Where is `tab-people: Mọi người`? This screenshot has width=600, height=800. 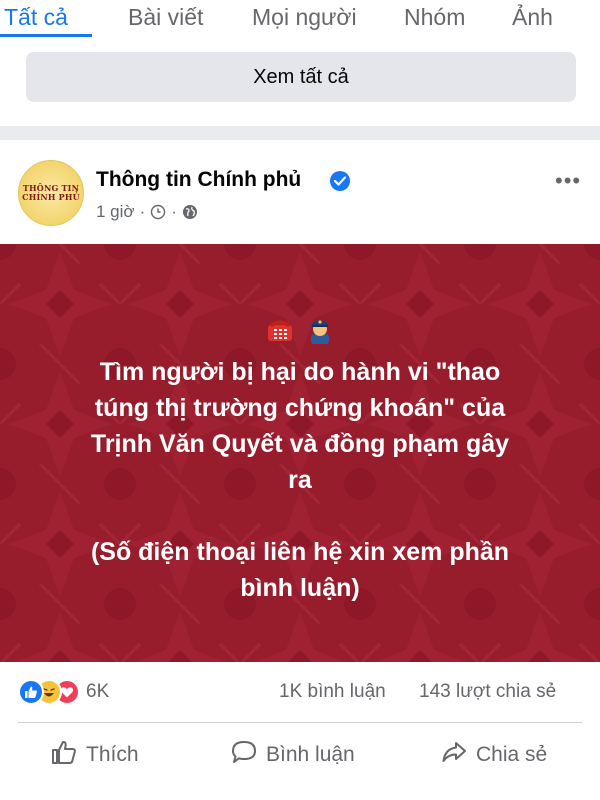 tab-people: Mọi người is located at coordinates (304, 17).